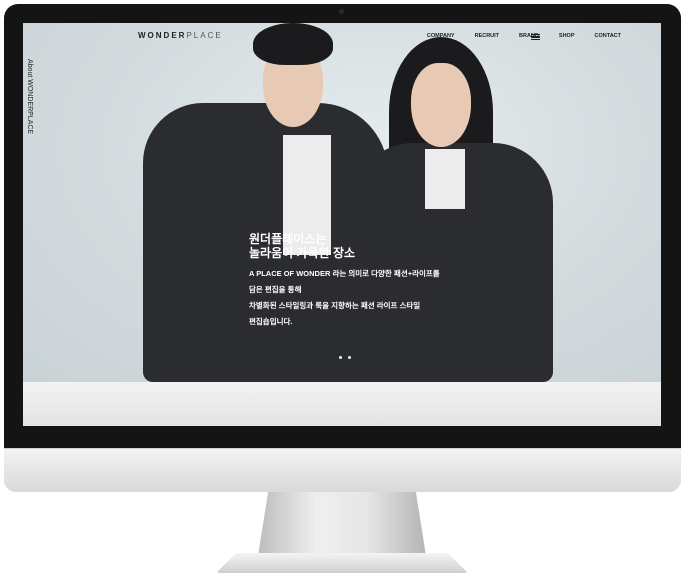  Describe the element at coordinates (302, 253) in the screenshot. I see `hero-title-line-2: 놀라움이 가득한 장소` at that location.